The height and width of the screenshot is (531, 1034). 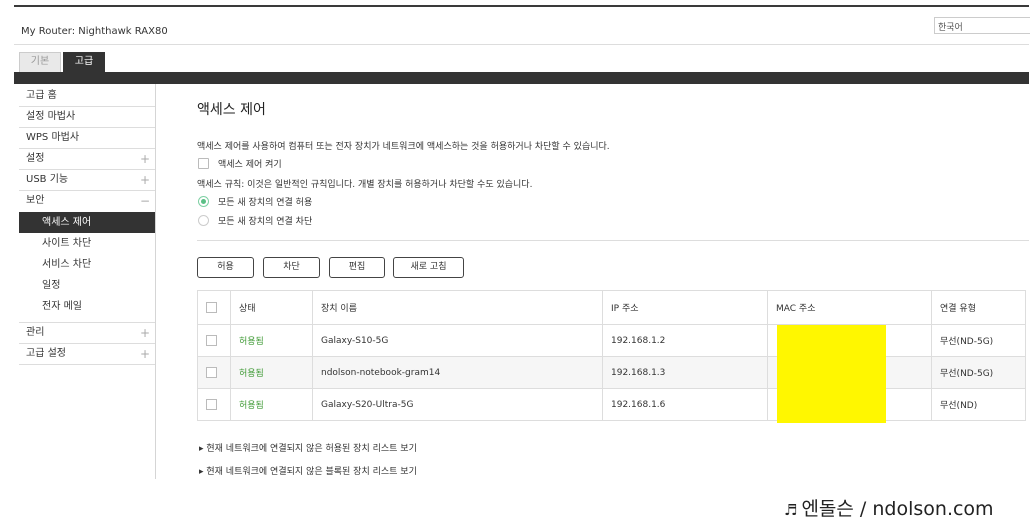 I want to click on table-row: 허용됨 Galaxy-S10-5G 192.168.1.2 무선(ND-5G), so click(x=611, y=340).